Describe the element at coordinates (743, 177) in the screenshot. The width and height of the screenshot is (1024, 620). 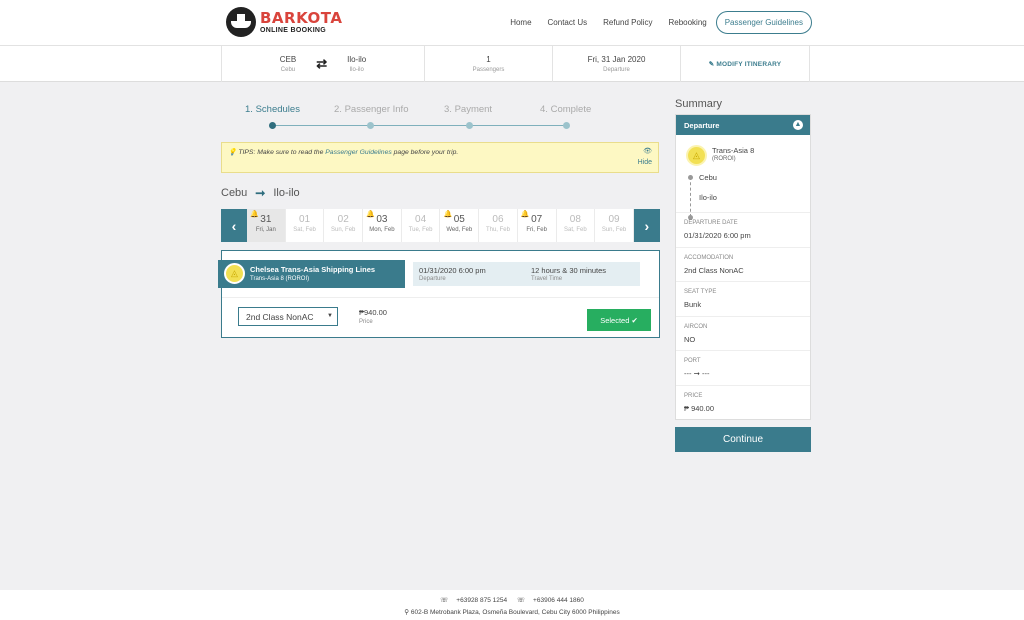
I see `summary-vessel: ◬ Trans-Asia 8 (ROROI) Cebu Ilo-ilo` at that location.